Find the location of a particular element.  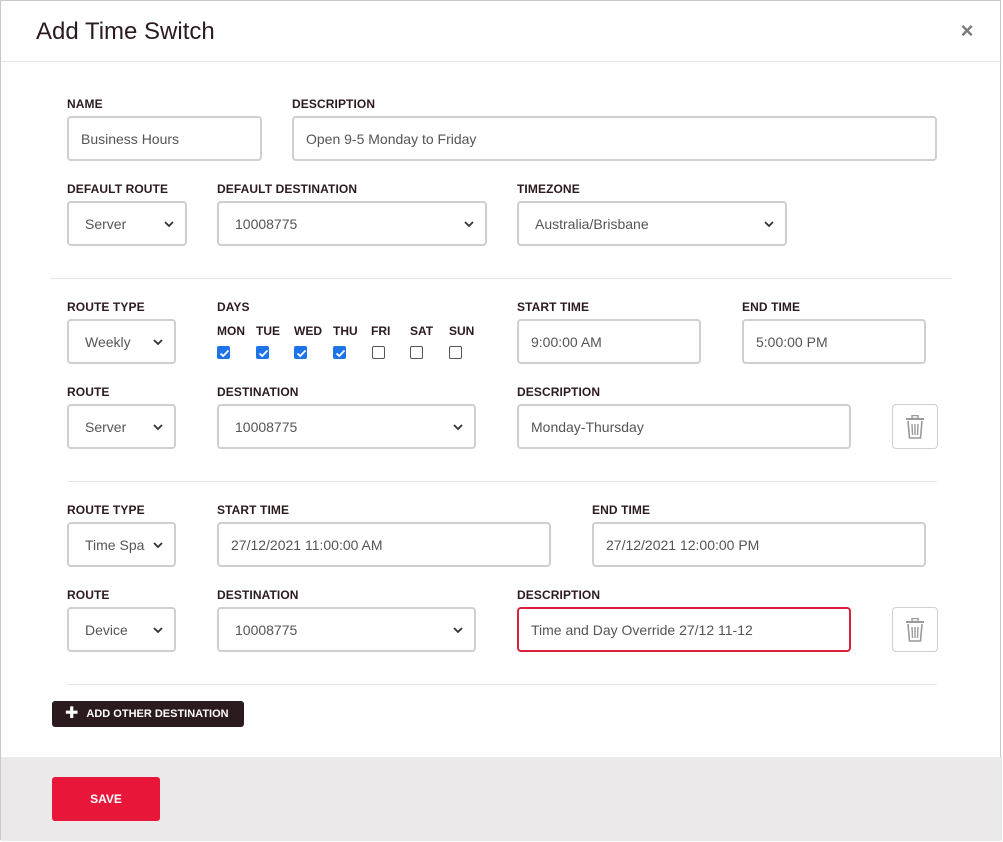

default-destination-select: 10008775 is located at coordinates (352, 223).